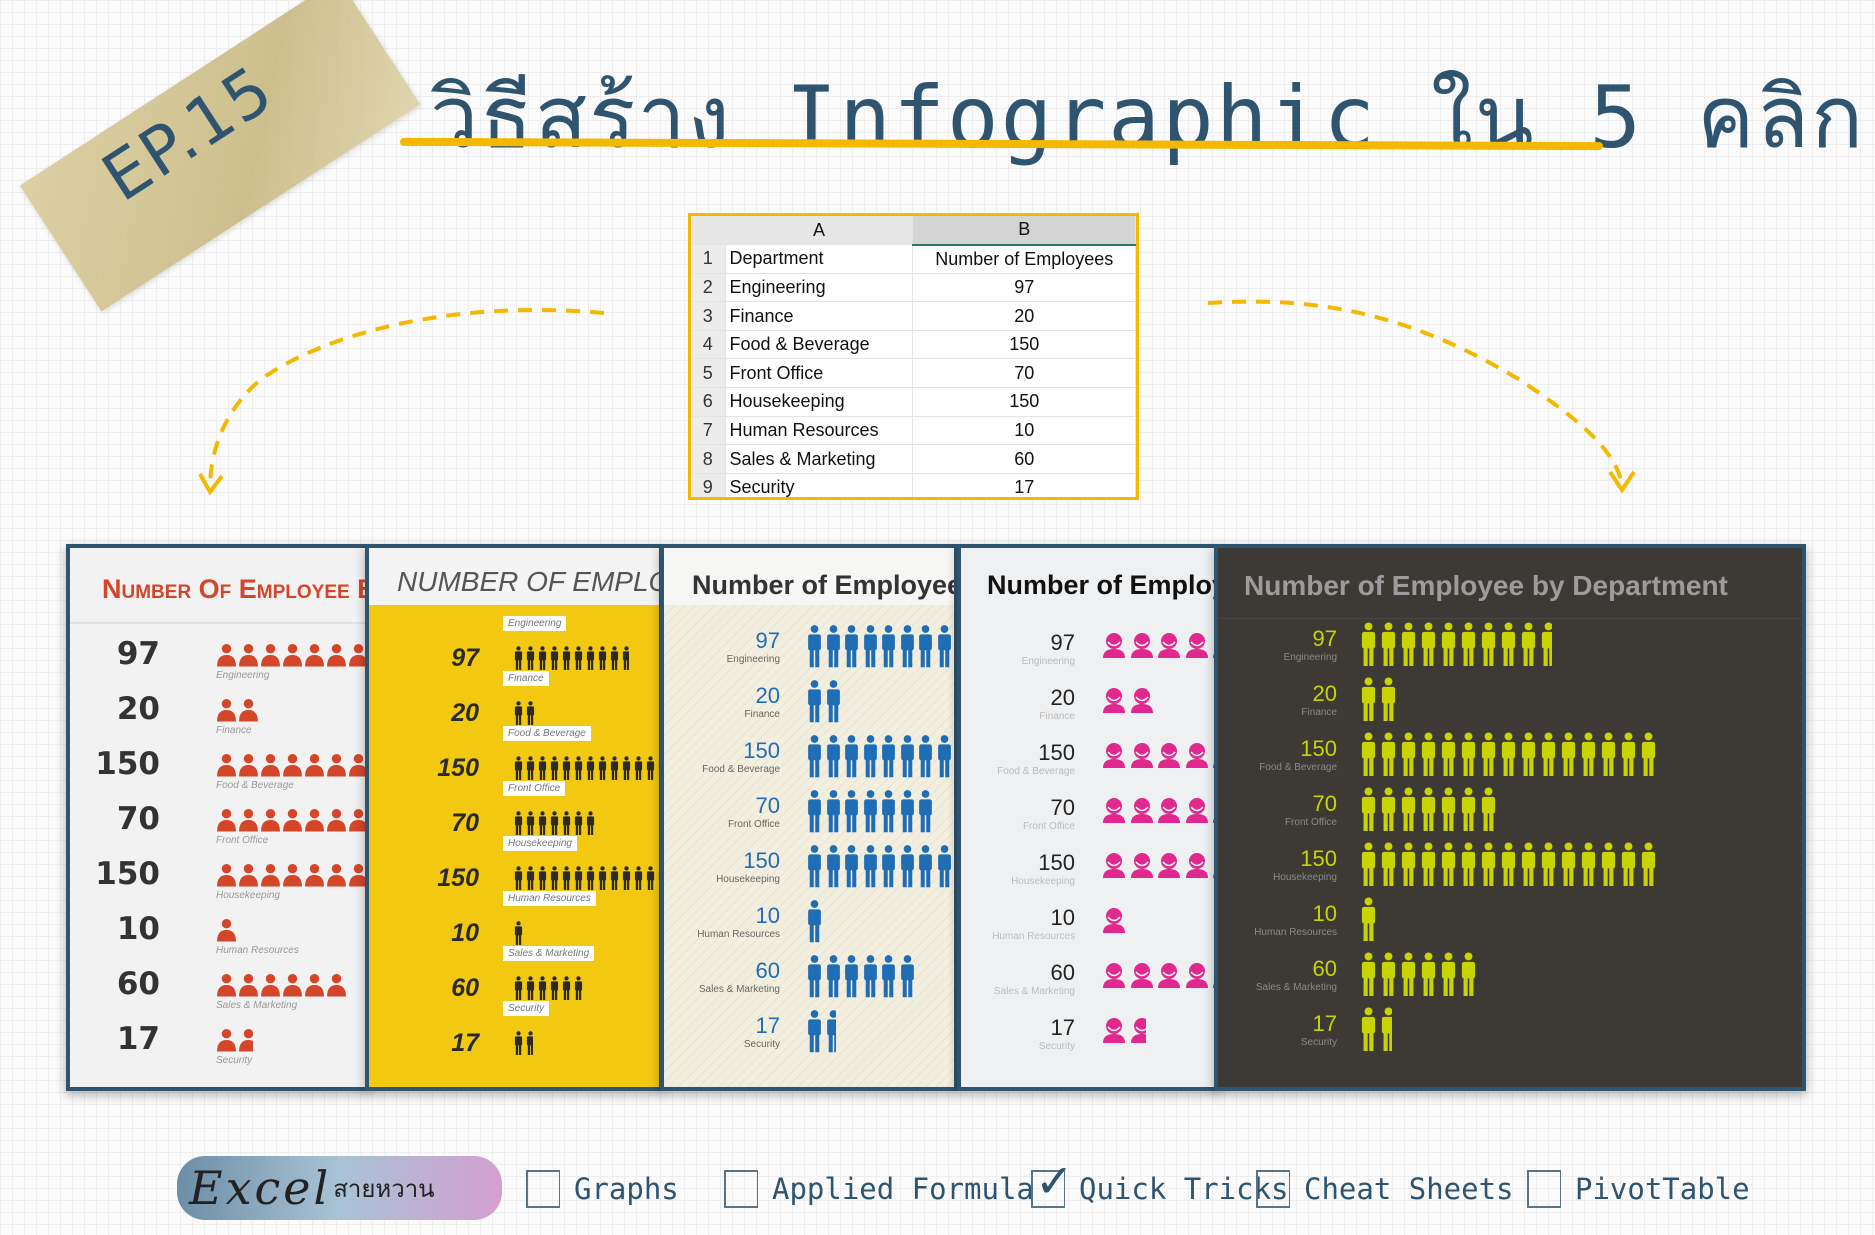  I want to click on category-cheat-sheets: Cheat Sheets, so click(1385, 1189).